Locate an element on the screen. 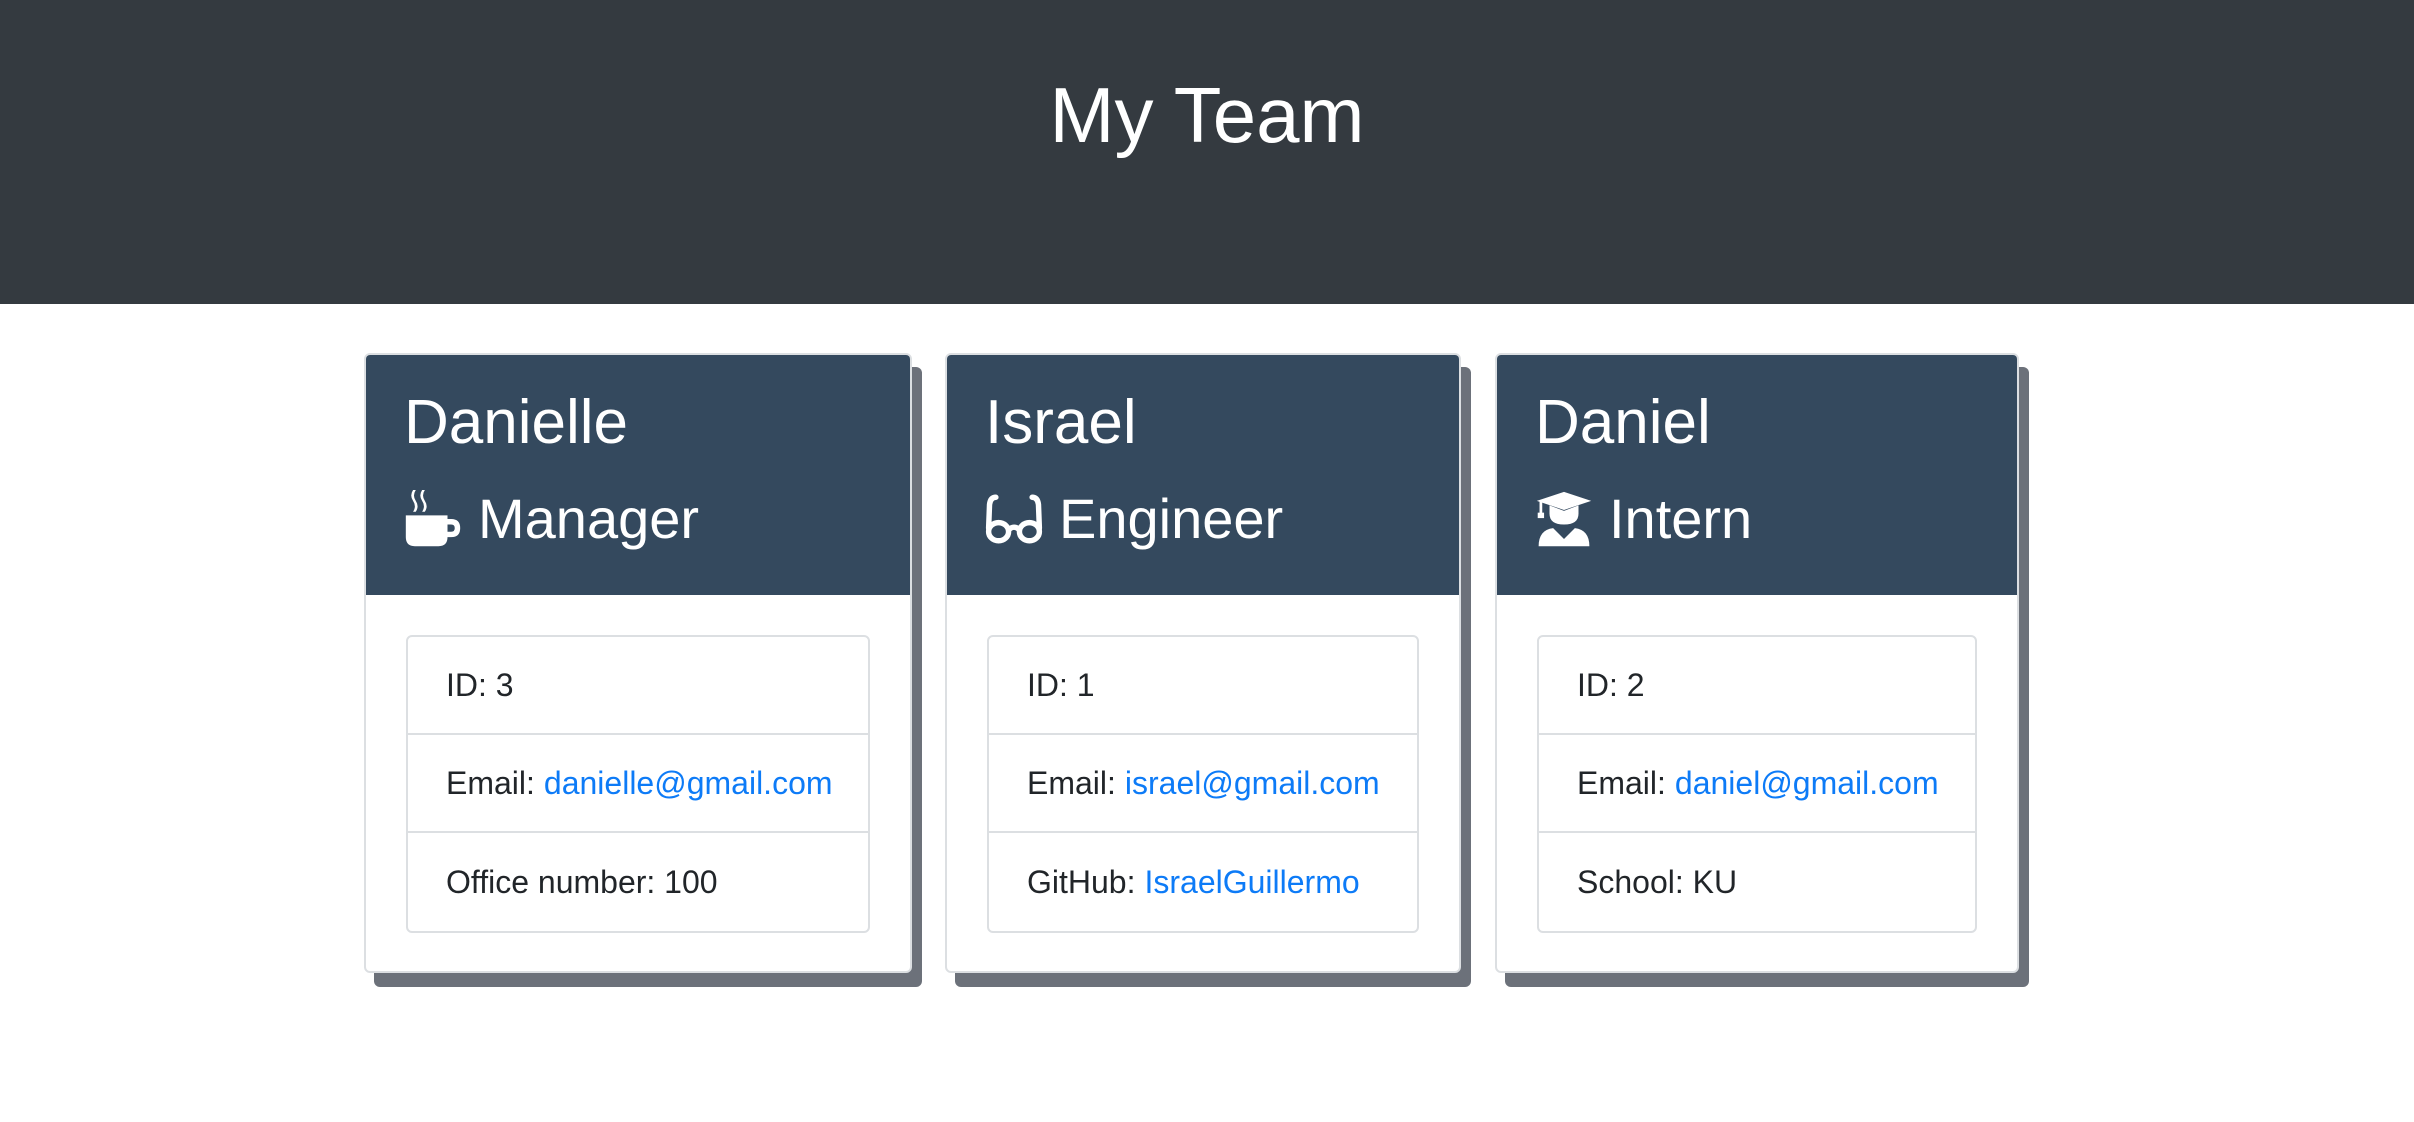 The image size is (2414, 1122). school: School: KU is located at coordinates (1657, 881).